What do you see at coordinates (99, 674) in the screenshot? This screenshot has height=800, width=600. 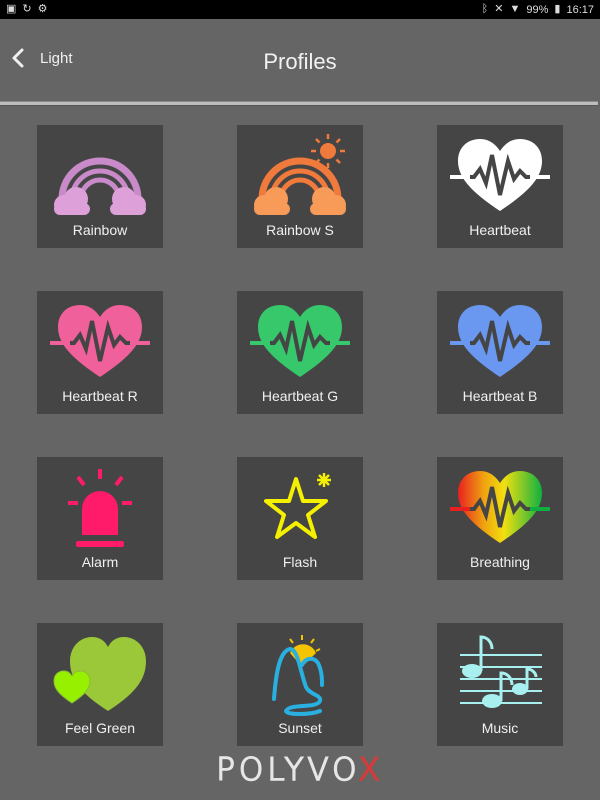 I see `hearts-icon` at bounding box center [99, 674].